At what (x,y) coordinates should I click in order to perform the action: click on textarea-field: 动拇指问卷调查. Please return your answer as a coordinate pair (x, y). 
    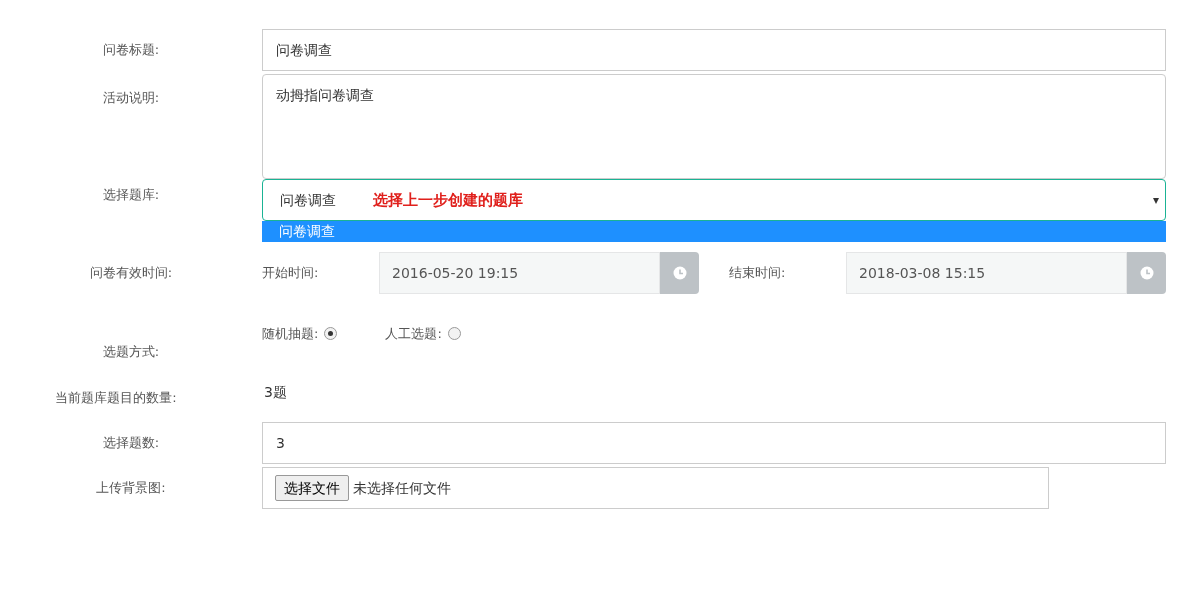
    Looking at the image, I should click on (714, 126).